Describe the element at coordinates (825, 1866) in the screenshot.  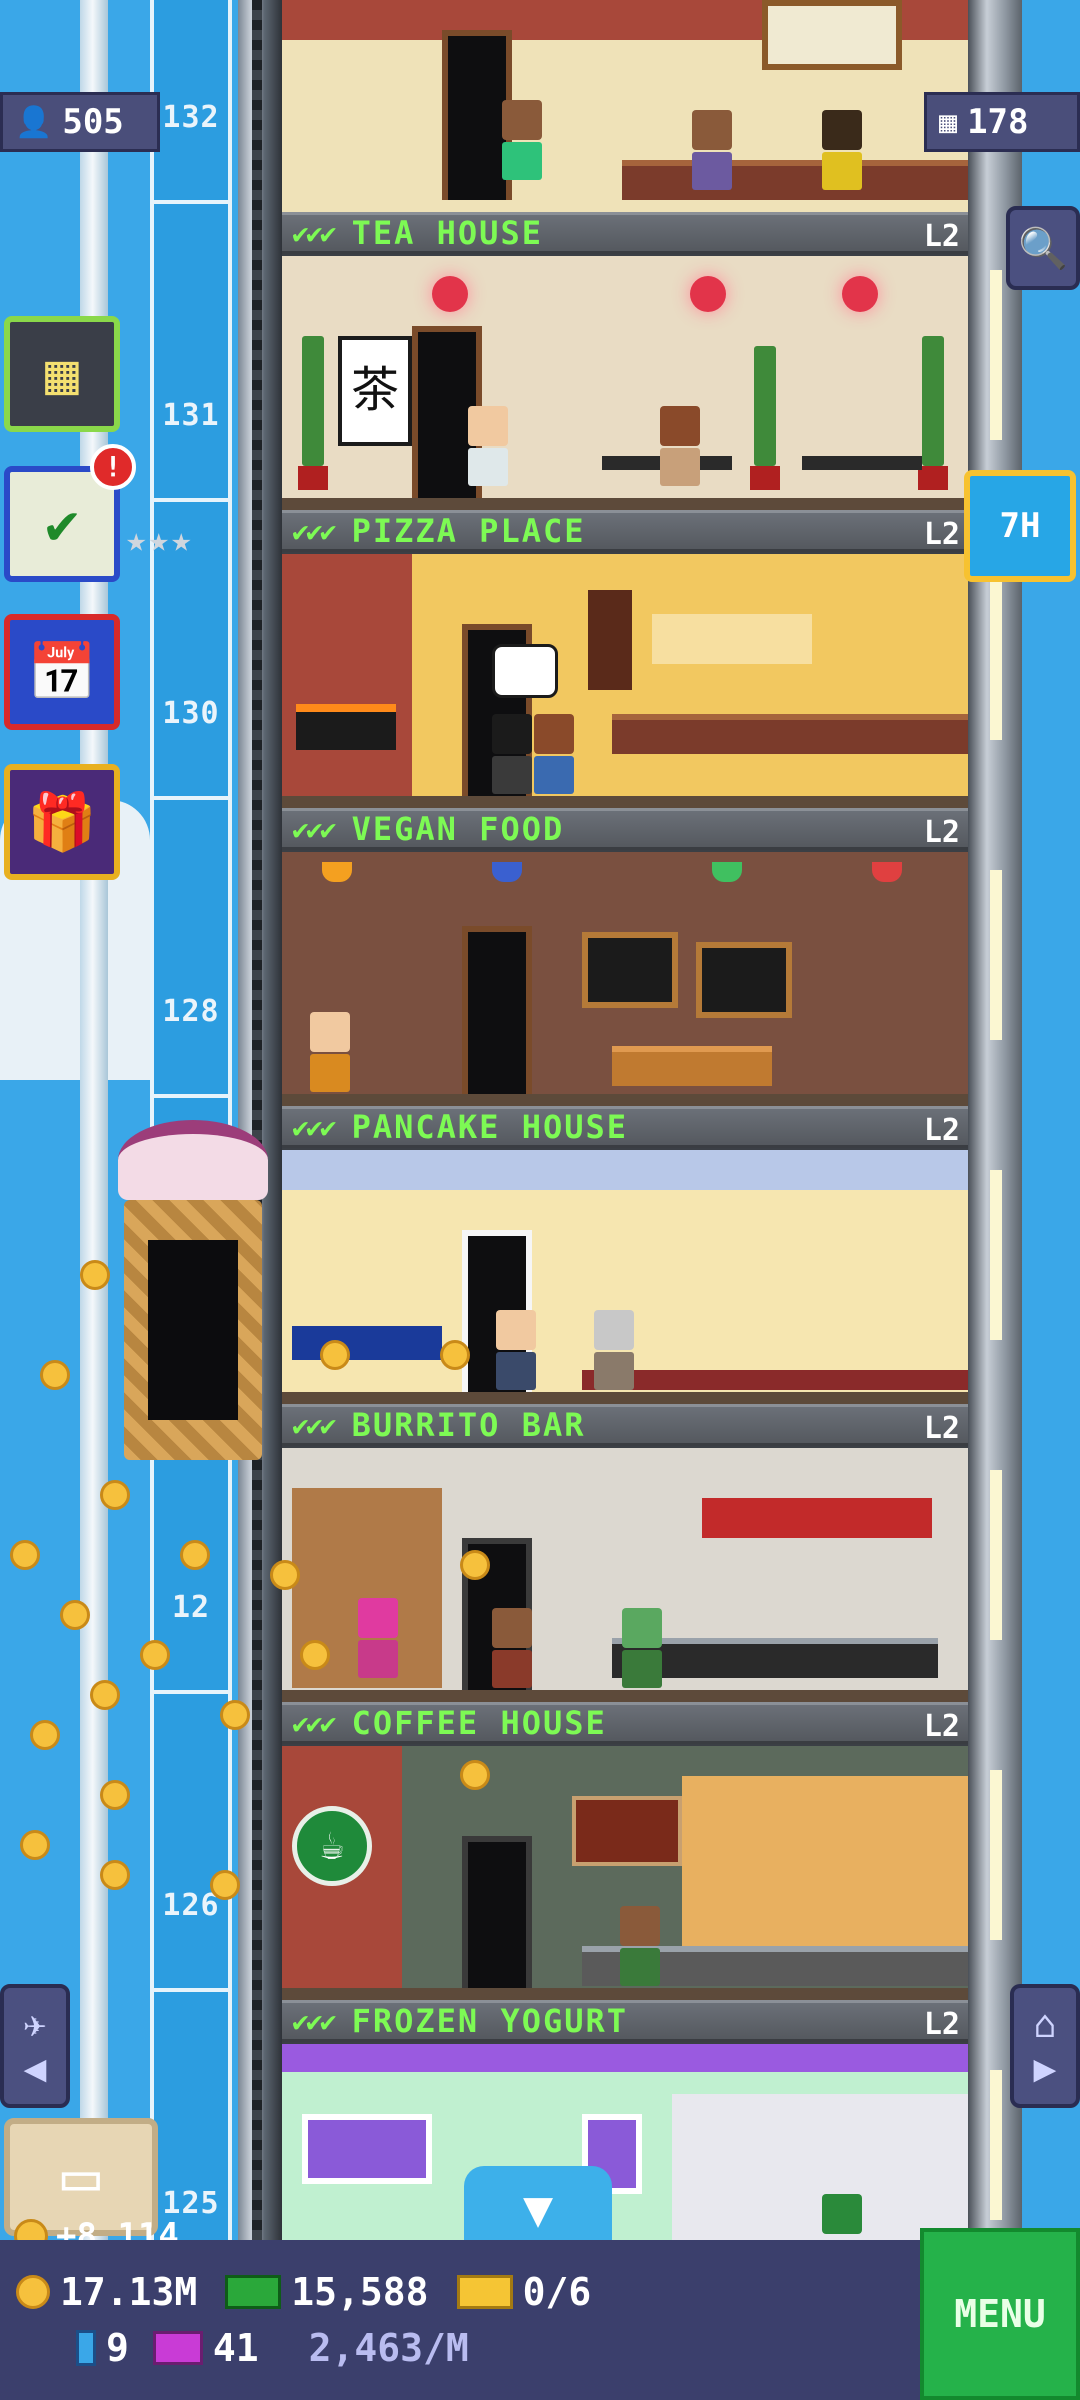
I see `back-wall` at that location.